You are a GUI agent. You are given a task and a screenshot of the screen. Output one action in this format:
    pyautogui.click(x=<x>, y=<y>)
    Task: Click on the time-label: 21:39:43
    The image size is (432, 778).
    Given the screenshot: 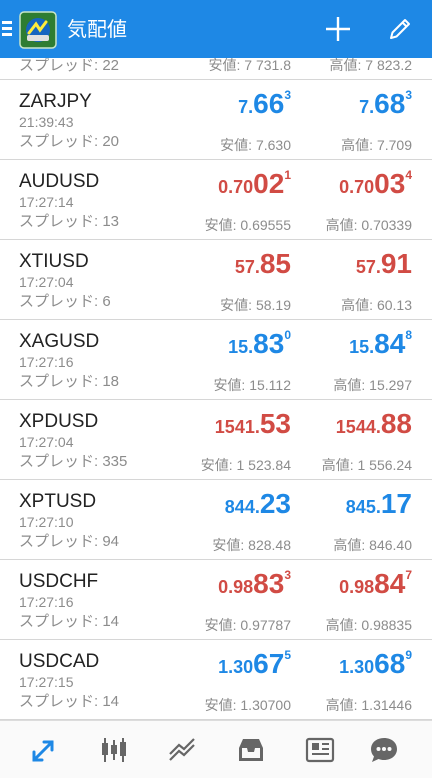 What is the action you would take?
    pyautogui.click(x=46, y=122)
    